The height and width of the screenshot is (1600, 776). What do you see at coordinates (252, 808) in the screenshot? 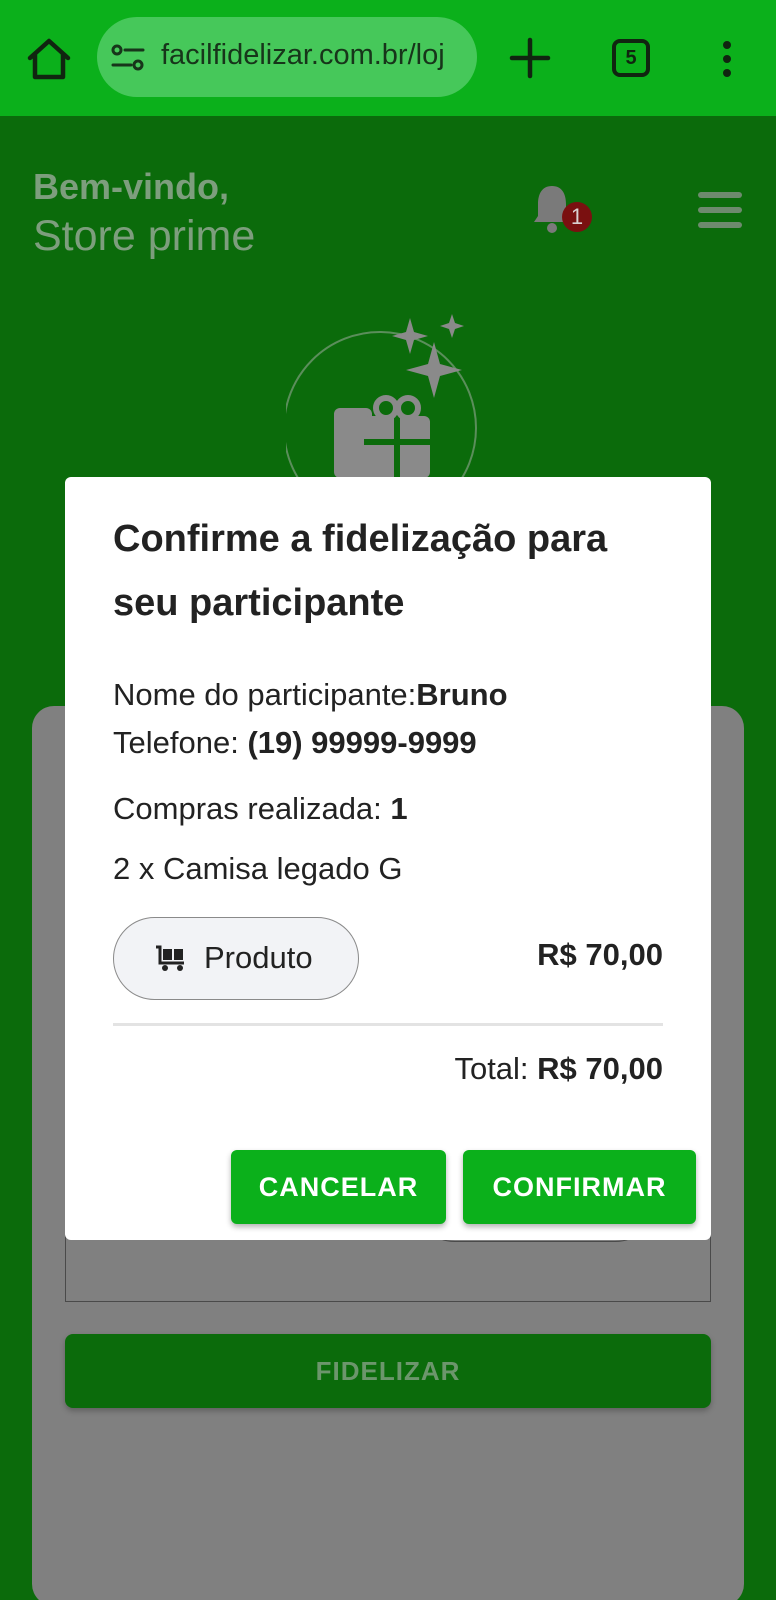
I see `purchases-label: Compras realizada:` at bounding box center [252, 808].